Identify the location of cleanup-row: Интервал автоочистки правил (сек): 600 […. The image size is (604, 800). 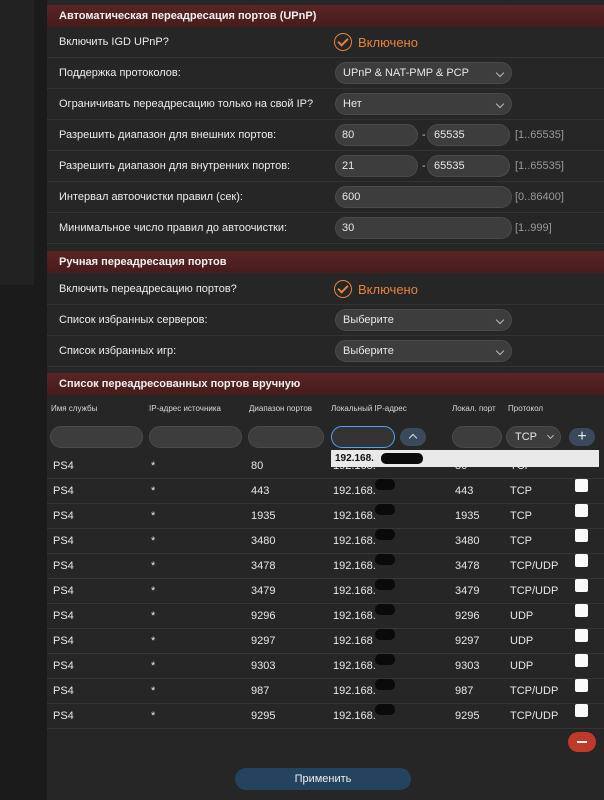
(325, 197).